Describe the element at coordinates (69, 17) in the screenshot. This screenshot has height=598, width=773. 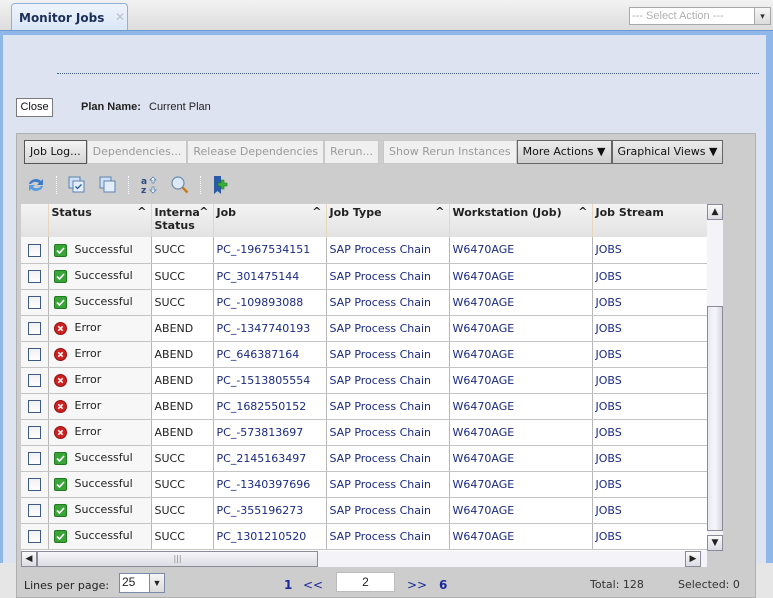
I see `tab-monitor-jobs: Monitor Jobs ✕` at that location.